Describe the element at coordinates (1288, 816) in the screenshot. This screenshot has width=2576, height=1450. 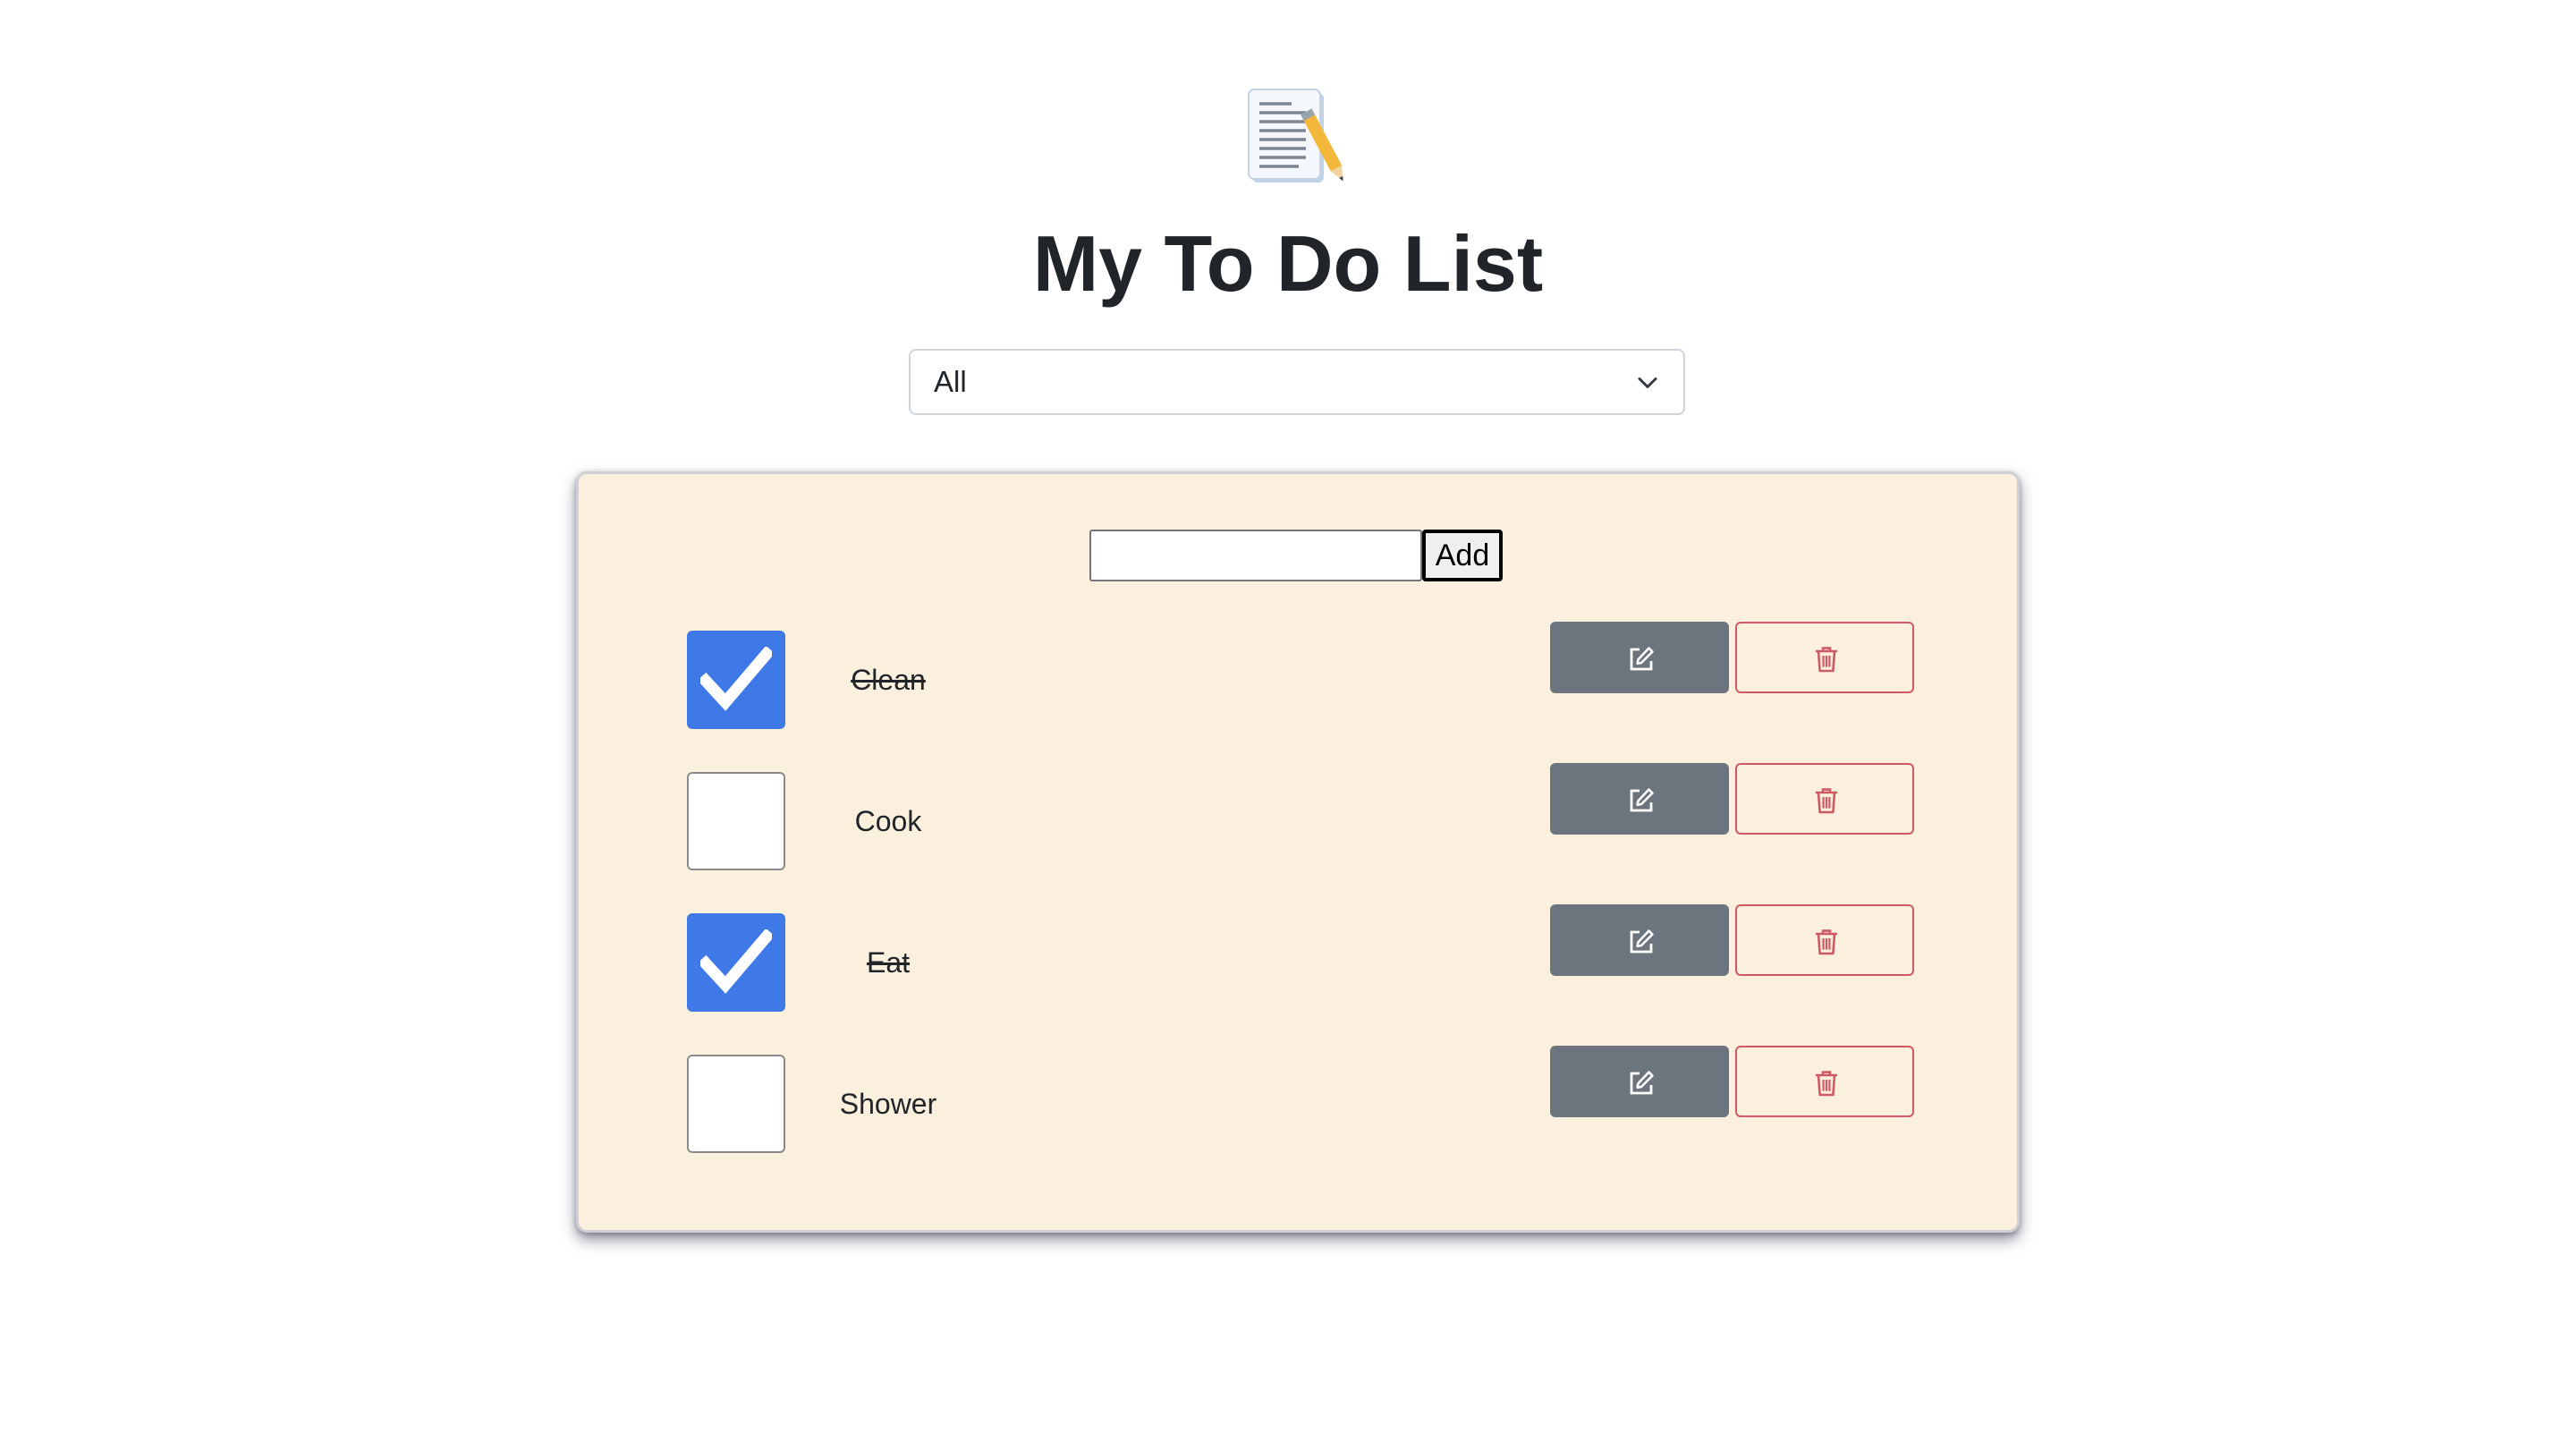
I see `task-row: Cook` at that location.